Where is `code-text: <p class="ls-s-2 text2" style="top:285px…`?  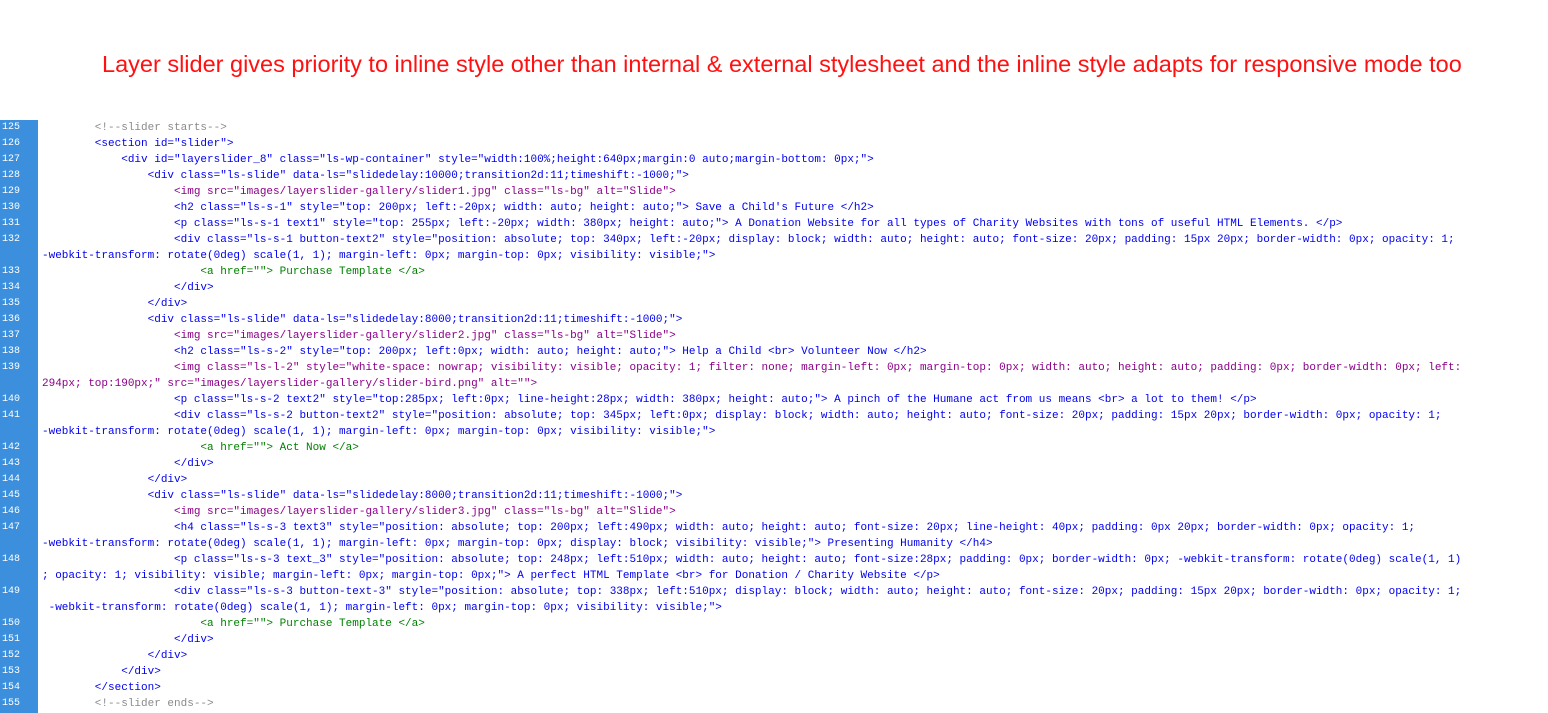
code-text: <p class="ls-s-2 text2" style="top:285px… is located at coordinates (649, 400).